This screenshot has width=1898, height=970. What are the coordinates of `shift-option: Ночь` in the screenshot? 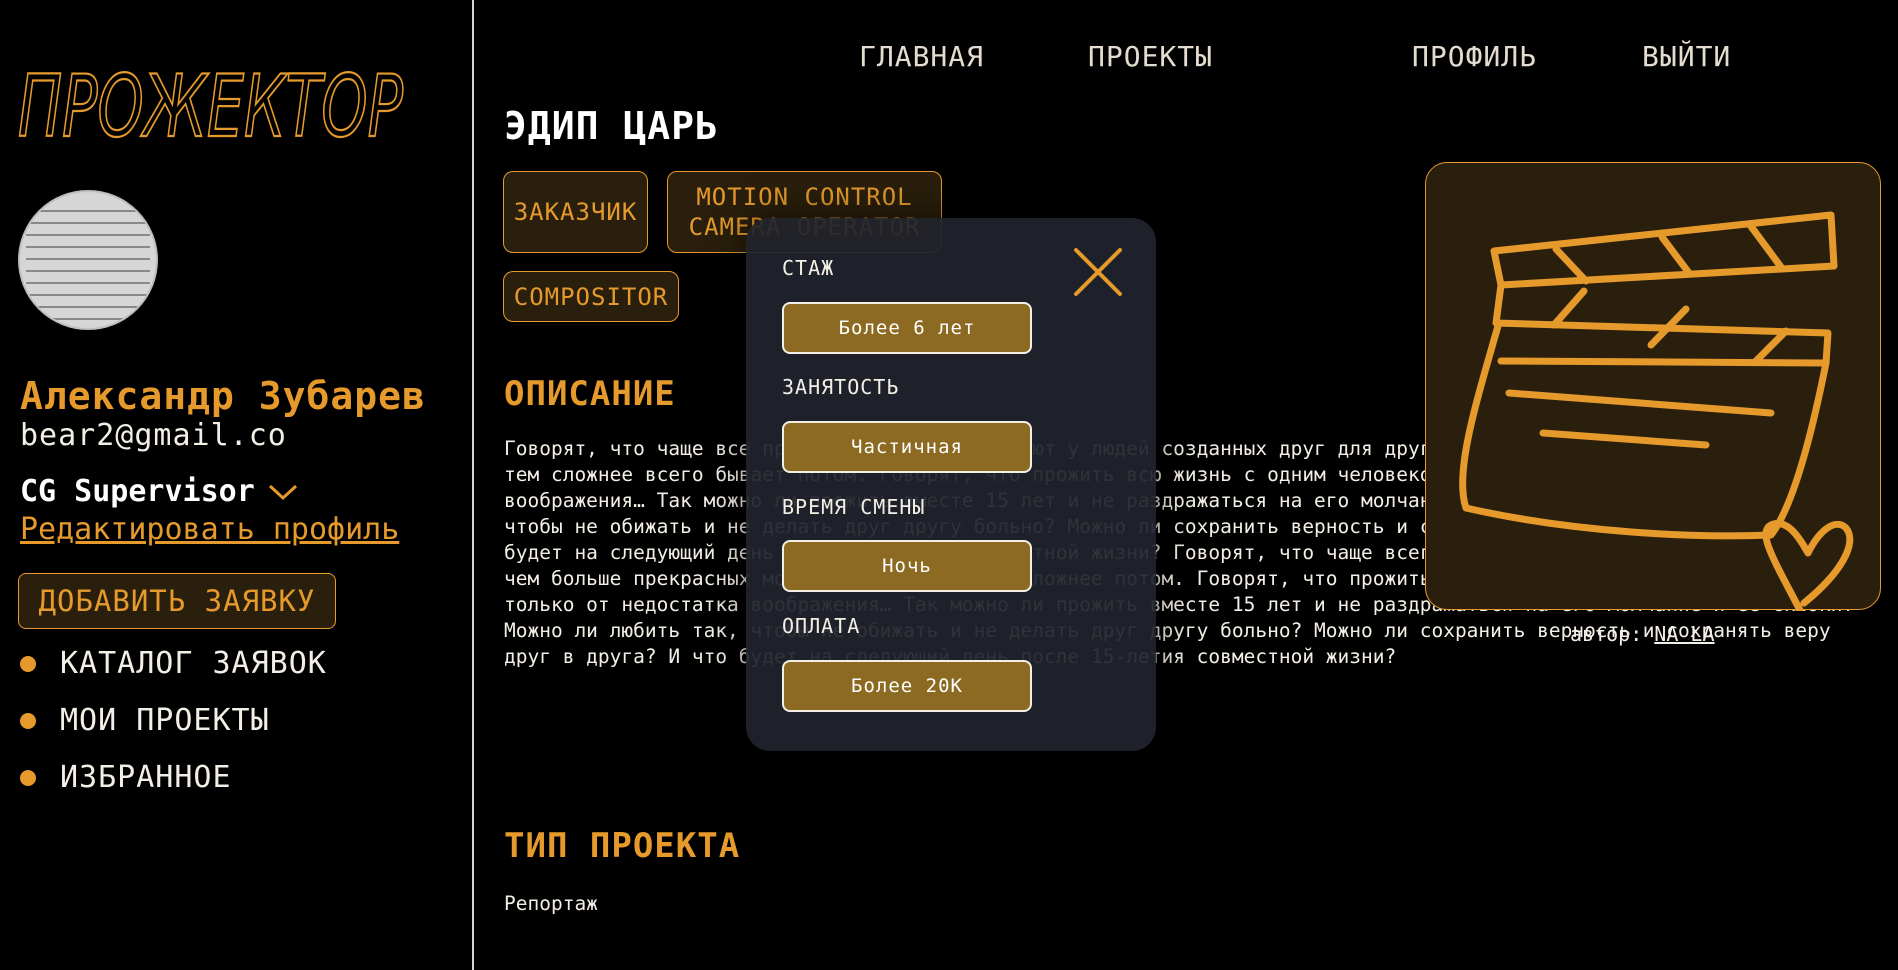 It's located at (907, 566).